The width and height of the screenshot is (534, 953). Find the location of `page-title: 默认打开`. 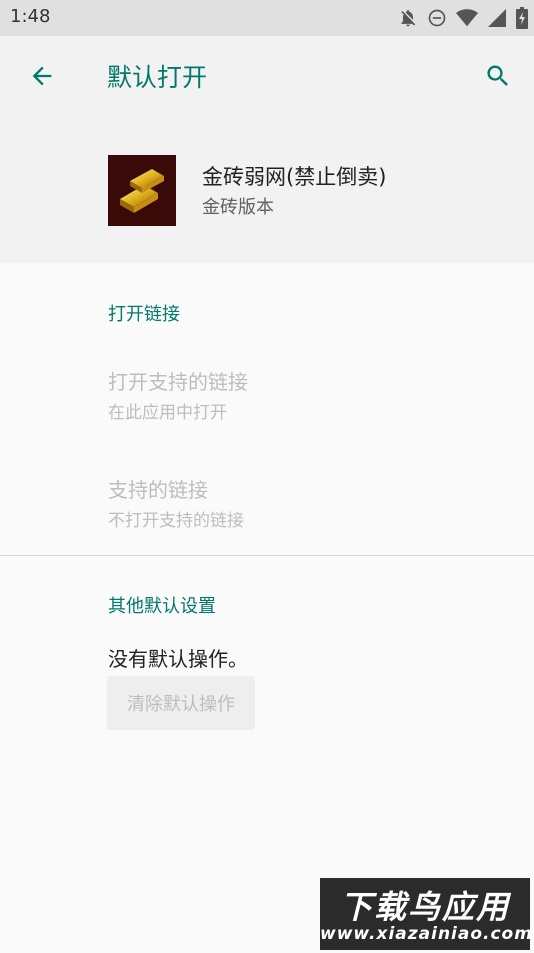

page-title: 默认打开 is located at coordinates (157, 77).